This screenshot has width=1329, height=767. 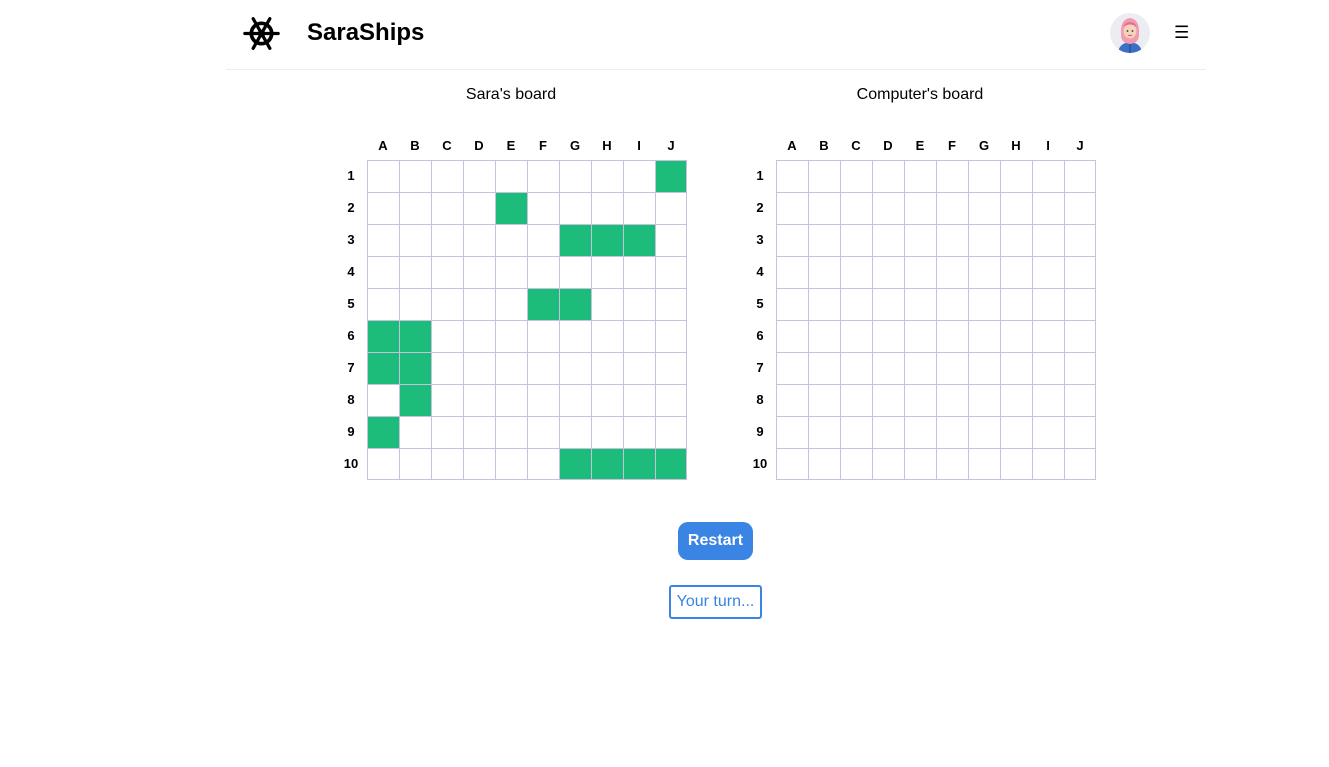 What do you see at coordinates (1048, 240) in the screenshot?
I see `computer-cell-i3` at bounding box center [1048, 240].